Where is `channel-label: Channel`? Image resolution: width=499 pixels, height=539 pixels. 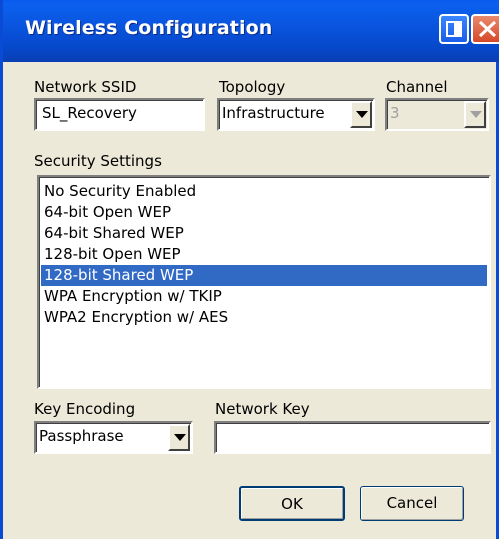 channel-label: Channel is located at coordinates (417, 87).